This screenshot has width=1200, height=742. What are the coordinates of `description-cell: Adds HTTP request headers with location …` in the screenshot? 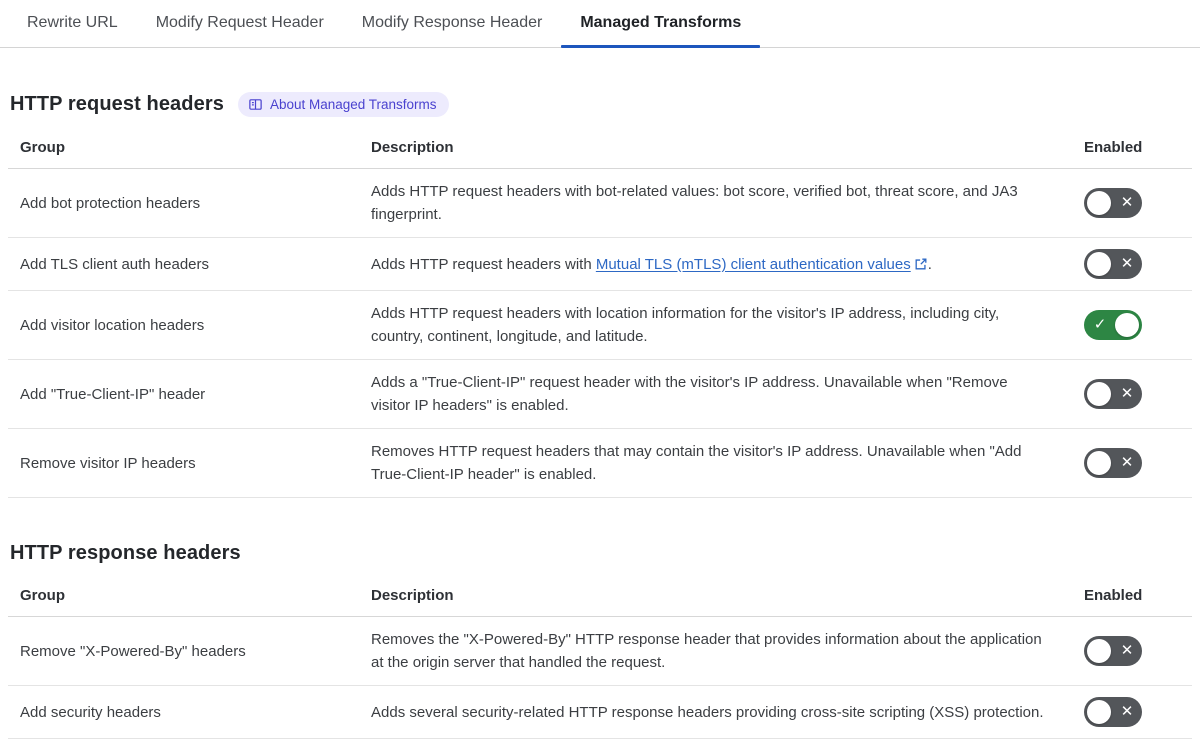 It's located at (719, 325).